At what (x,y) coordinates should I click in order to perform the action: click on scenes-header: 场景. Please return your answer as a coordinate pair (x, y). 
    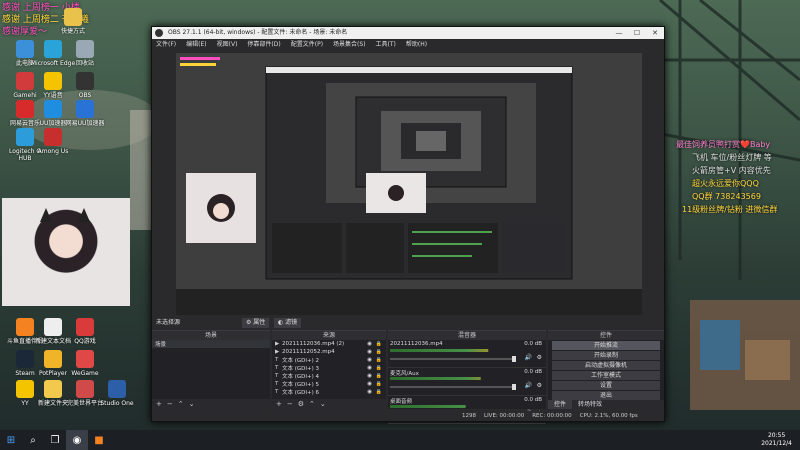
    Looking at the image, I should click on (211, 335).